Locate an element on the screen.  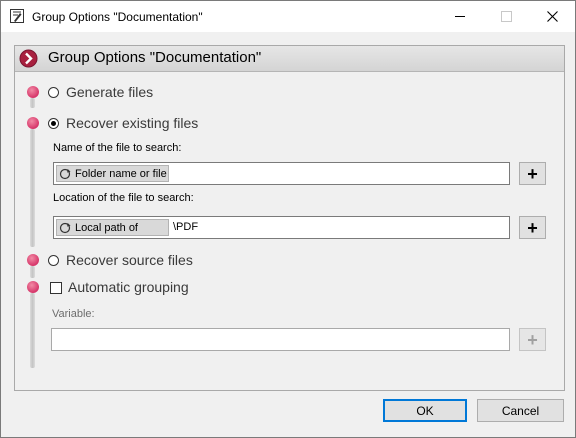
folder-name-chip-label: Folder name or file is located at coordinates (121, 173).